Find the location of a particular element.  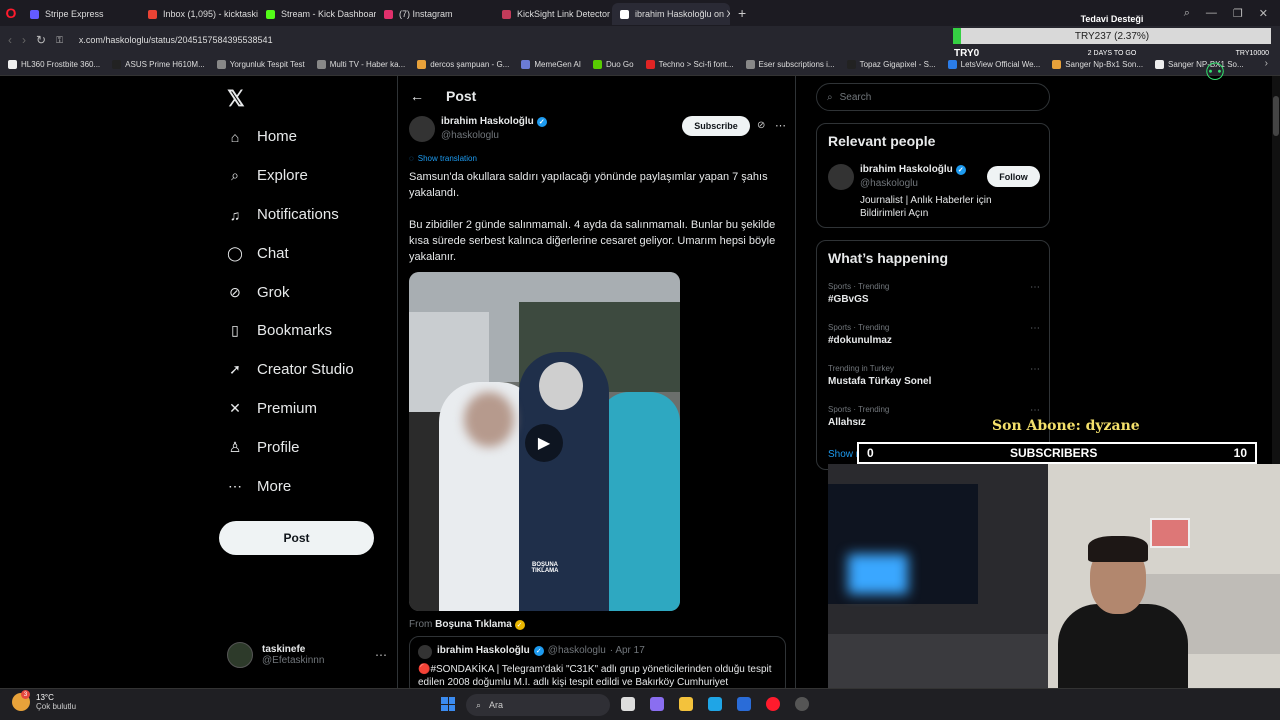

browser-tab: KickSight Link Detector is located at coordinates (553, 14).